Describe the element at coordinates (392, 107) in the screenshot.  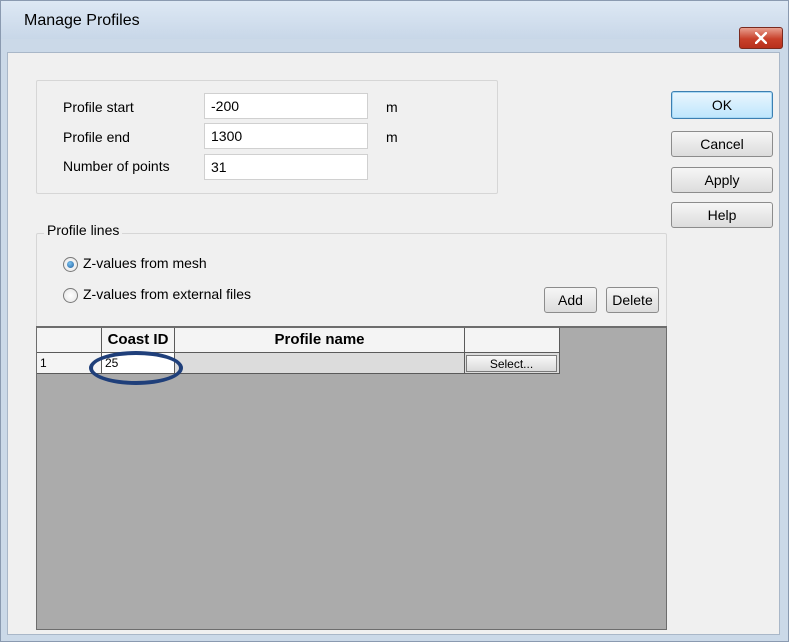
I see `profile-start-unit: m` at that location.